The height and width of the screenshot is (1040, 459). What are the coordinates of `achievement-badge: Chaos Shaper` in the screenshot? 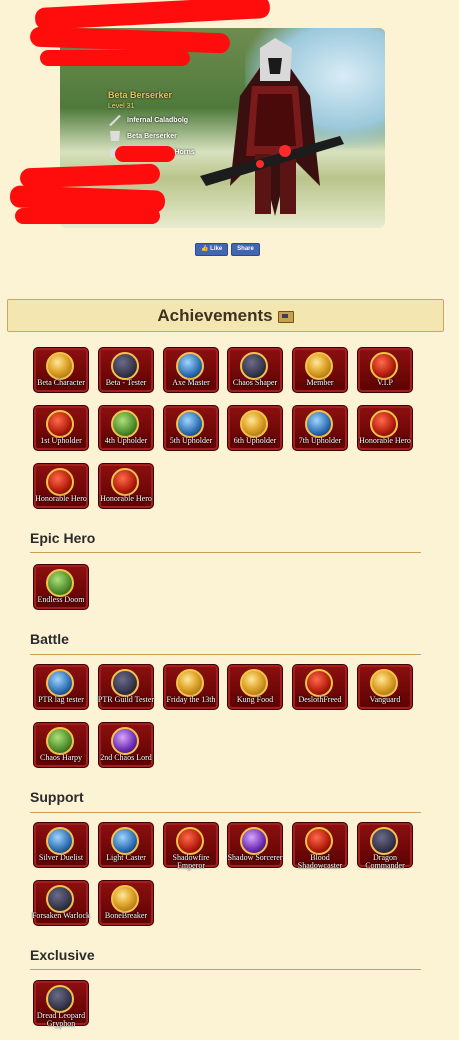 It's located at (255, 372).